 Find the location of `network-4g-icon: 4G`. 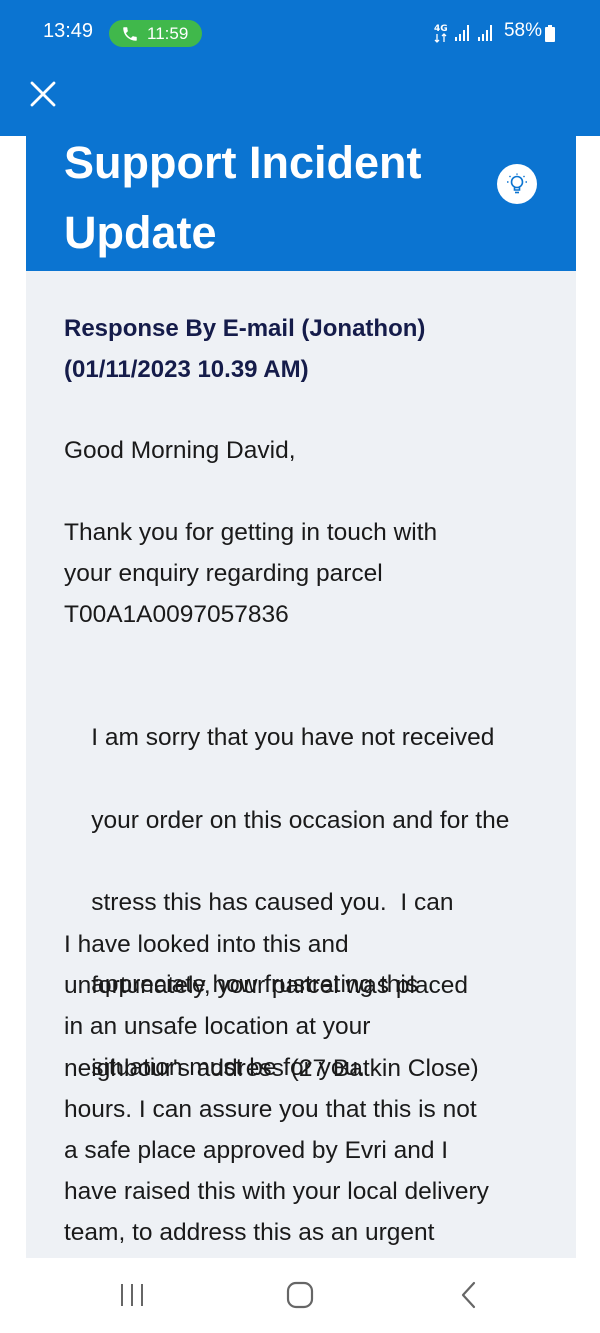

network-4g-icon: 4G is located at coordinates (441, 33).